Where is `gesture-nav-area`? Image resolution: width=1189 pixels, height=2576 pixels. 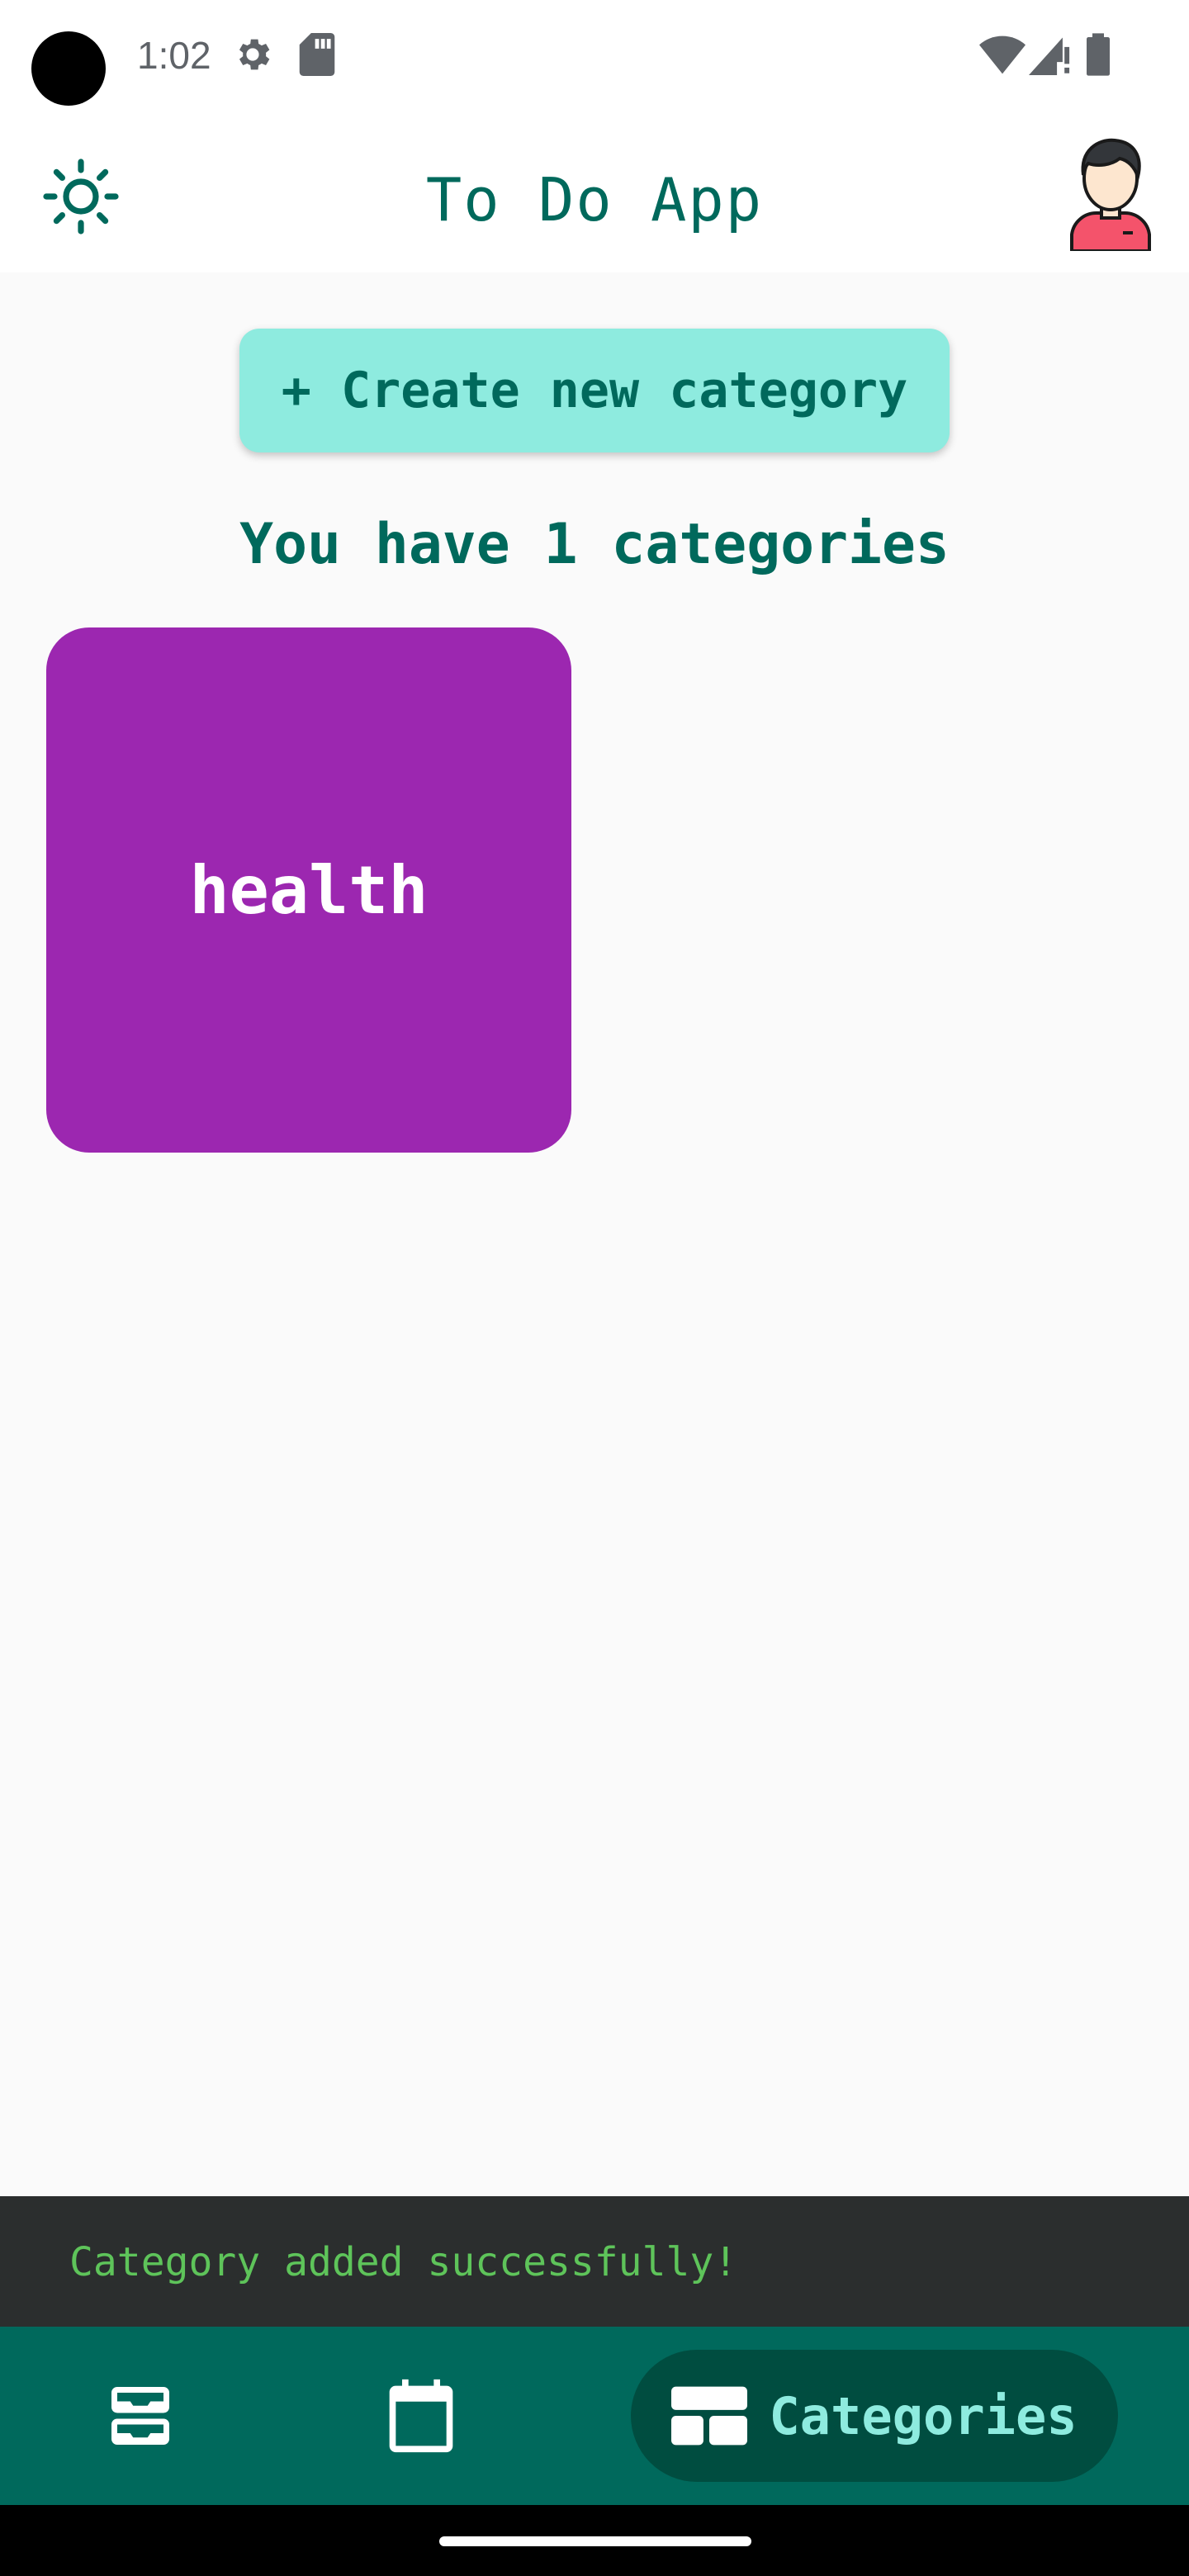
gesture-nav-area is located at coordinates (594, 2540).